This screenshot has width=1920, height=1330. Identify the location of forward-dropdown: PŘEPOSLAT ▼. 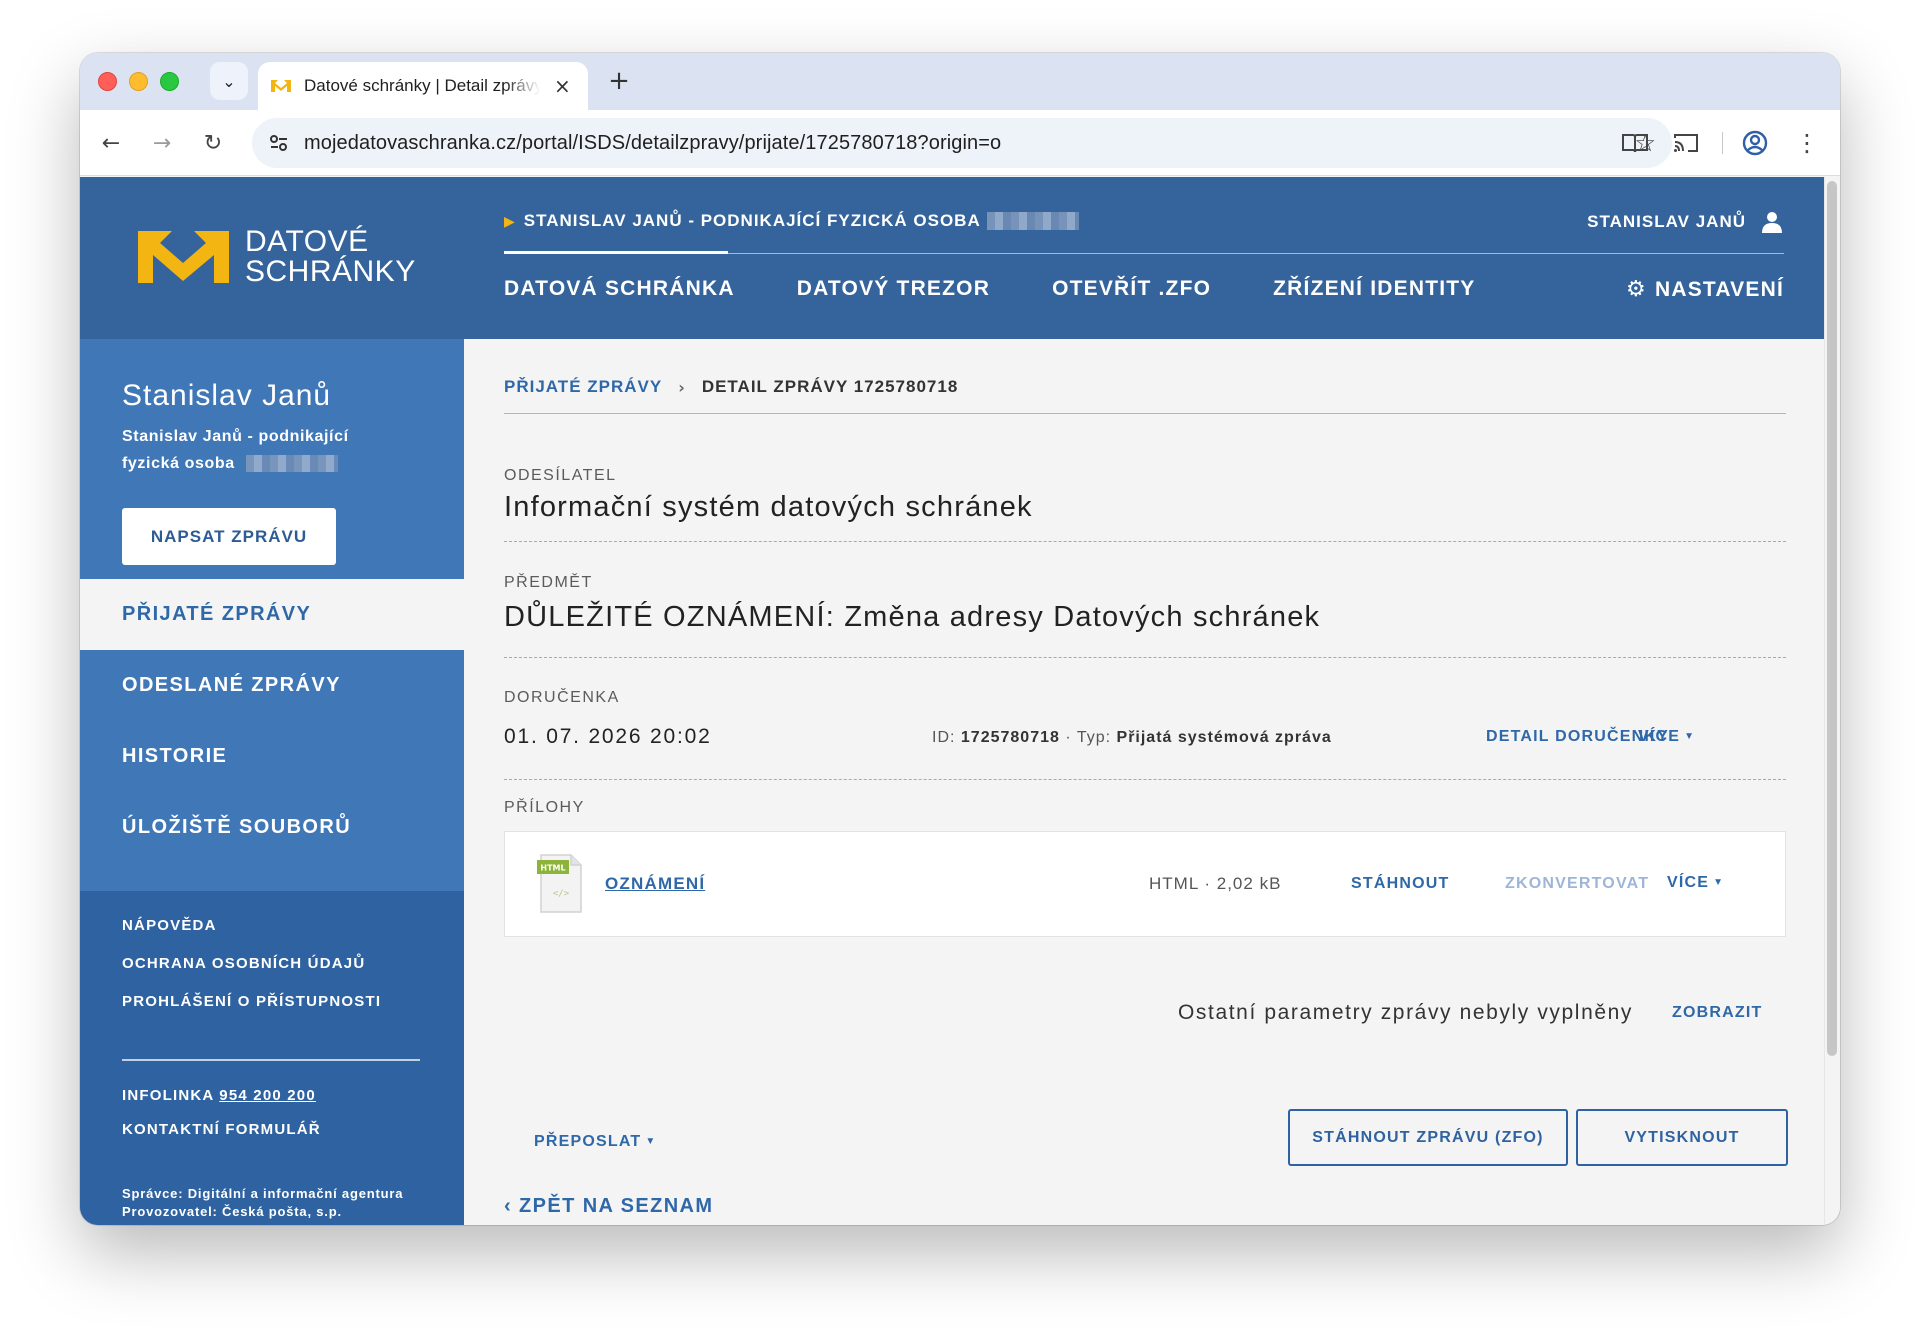
(595, 1142).